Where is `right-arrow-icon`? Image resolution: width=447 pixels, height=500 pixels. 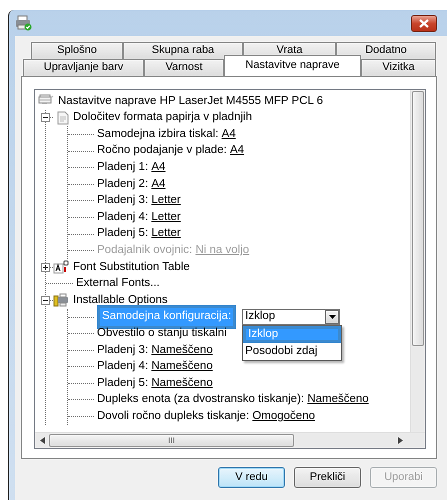 right-arrow-icon is located at coordinates (400, 440).